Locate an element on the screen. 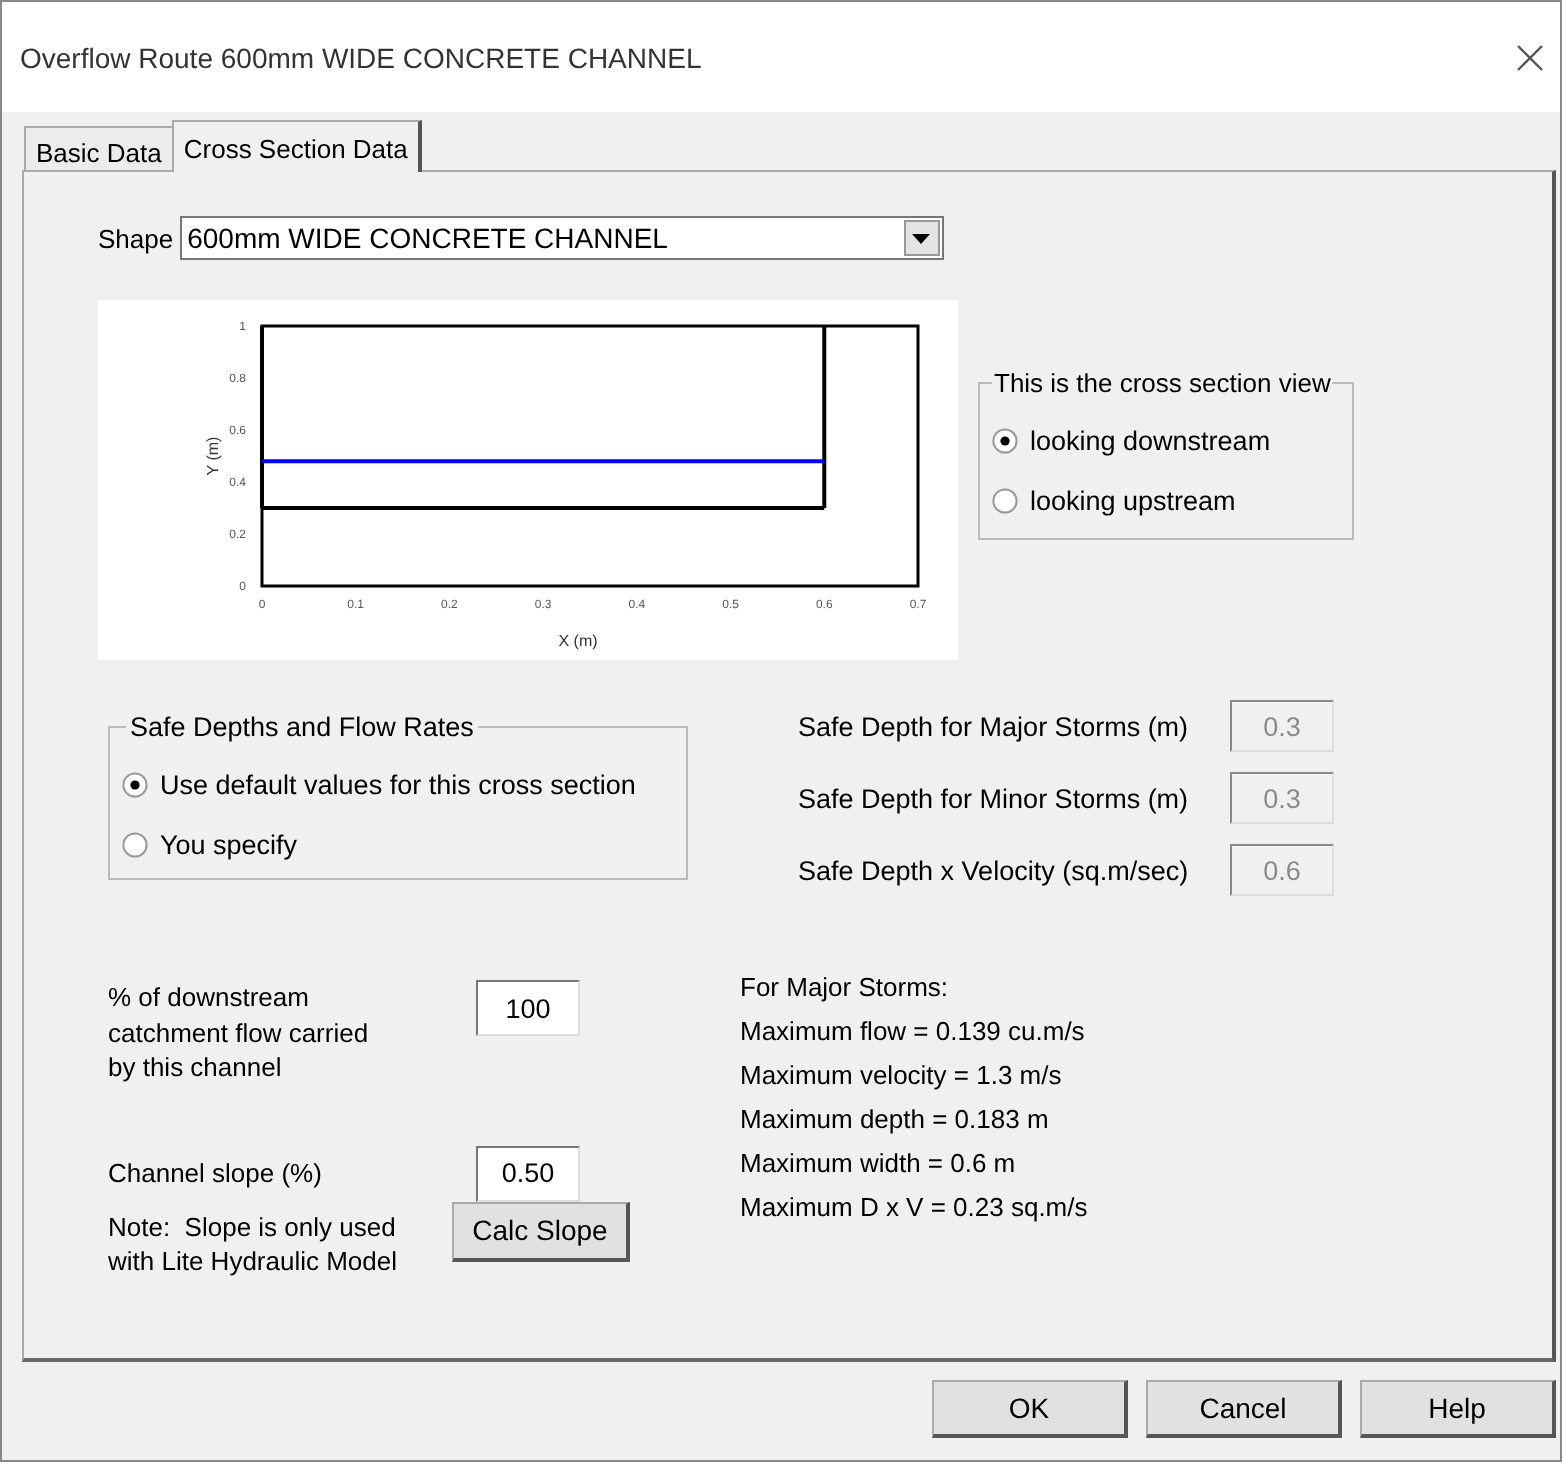 The image size is (1562, 1462). result-text: Maximum flow = 0.139 cu.m/s is located at coordinates (913, 1032).